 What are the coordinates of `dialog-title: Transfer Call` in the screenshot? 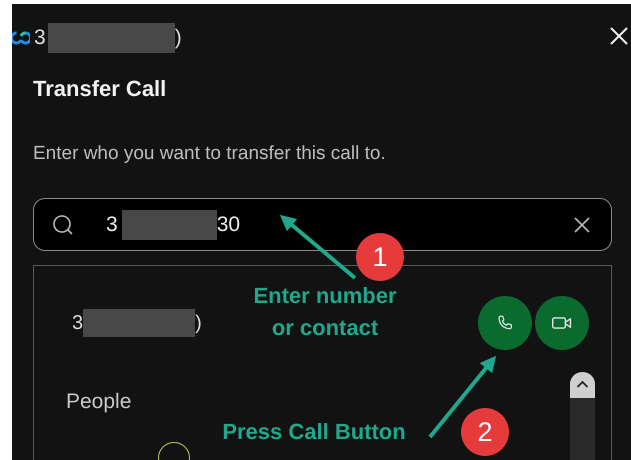 It's located at (100, 89).